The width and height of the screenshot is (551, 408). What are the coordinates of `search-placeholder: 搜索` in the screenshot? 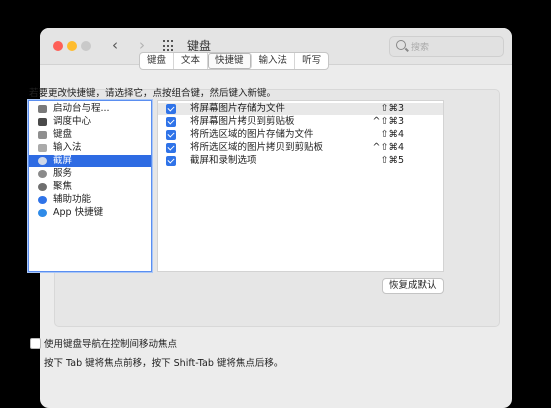 It's located at (420, 48).